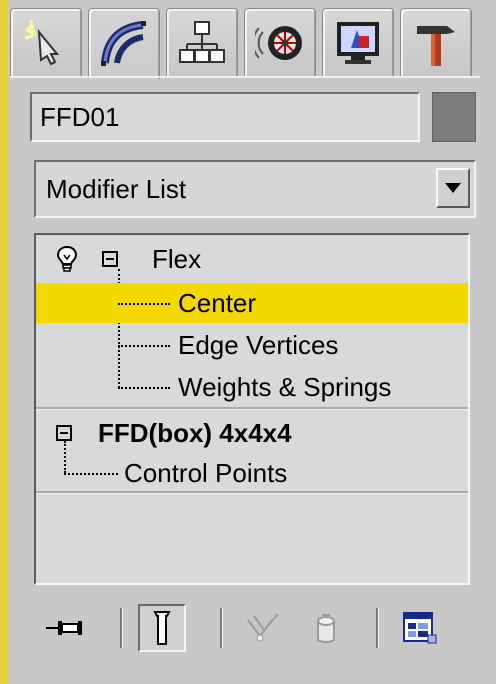  Describe the element at coordinates (454, 117) in the screenshot. I see `object-color-swatch` at that location.